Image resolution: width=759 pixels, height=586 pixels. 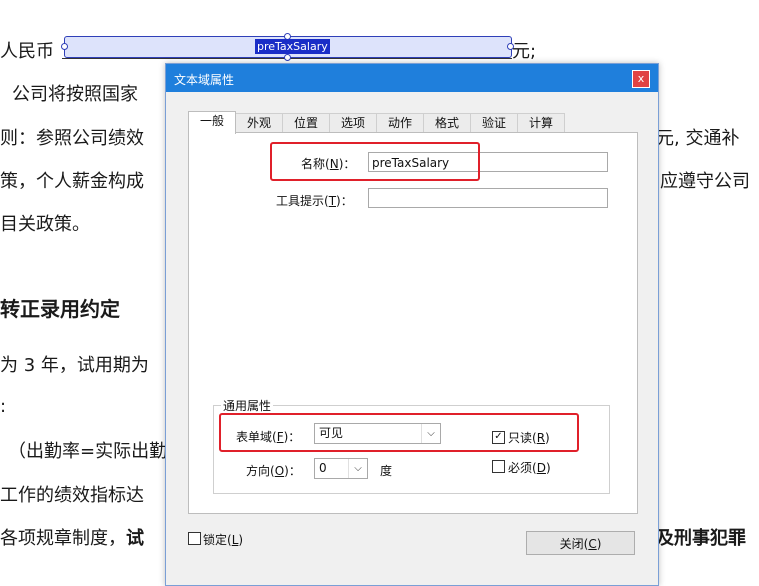 I want to click on dialog-title-bar: 文本域属性 x, so click(x=412, y=78).